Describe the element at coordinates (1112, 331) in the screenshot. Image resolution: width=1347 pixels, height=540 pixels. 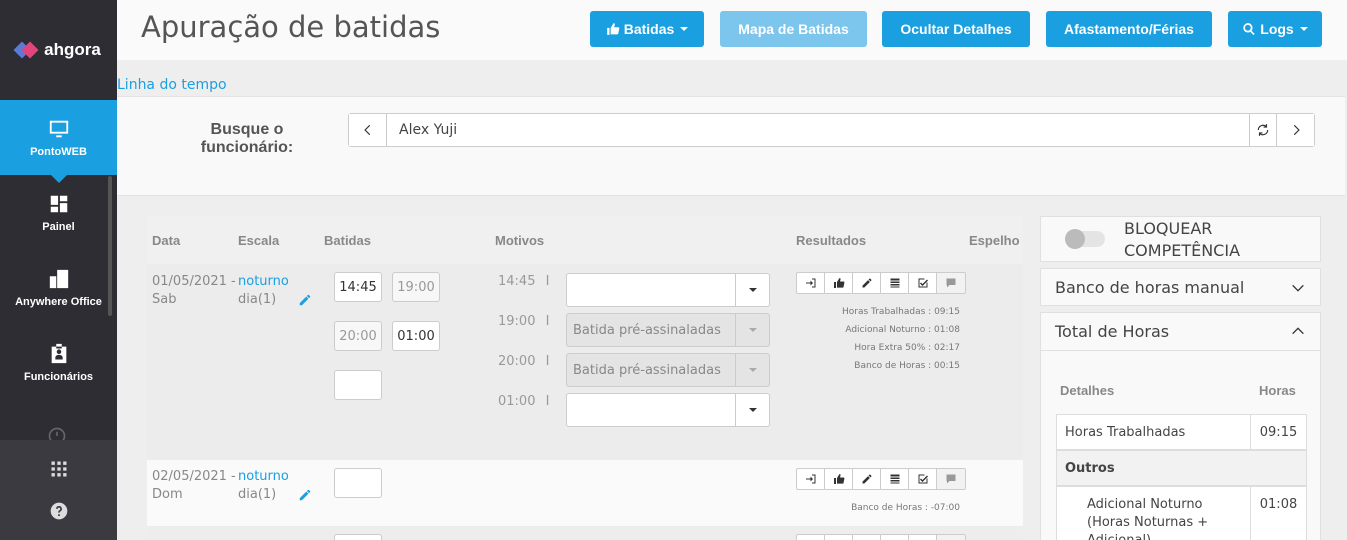
I see `total-horas-title: Total de Horas` at that location.